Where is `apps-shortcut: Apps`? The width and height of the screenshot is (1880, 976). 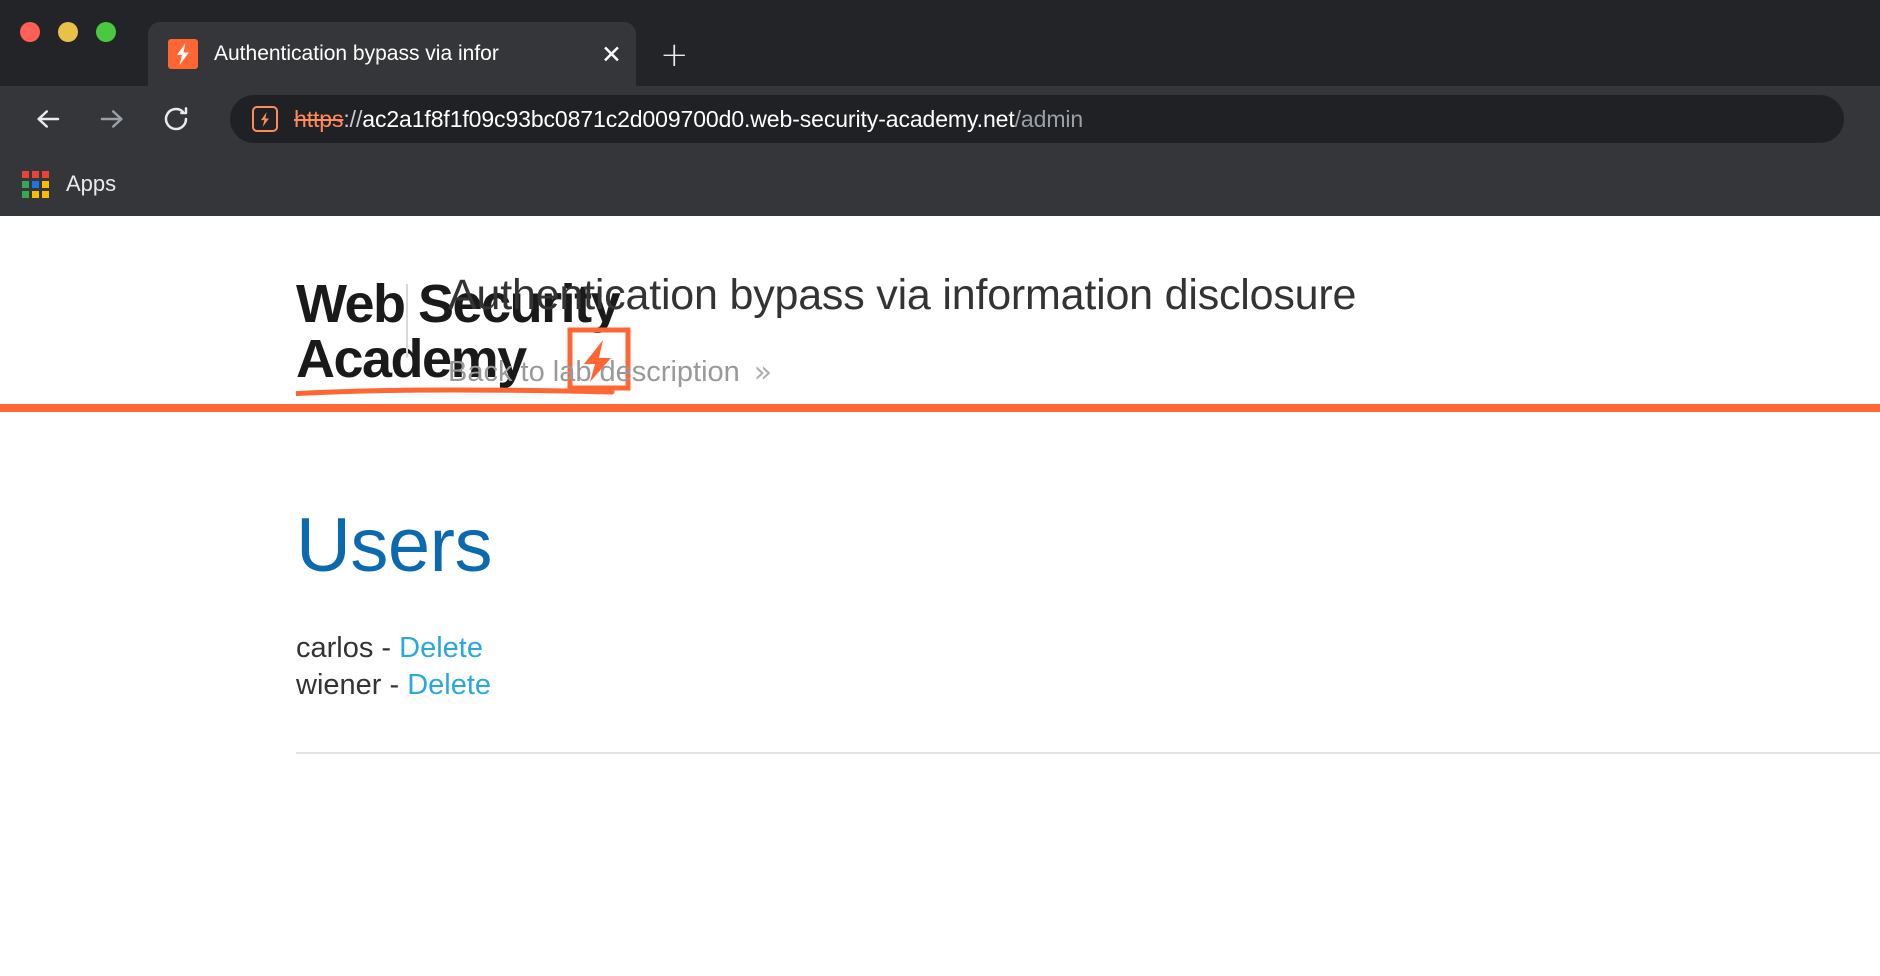
apps-shortcut: Apps is located at coordinates (69, 184).